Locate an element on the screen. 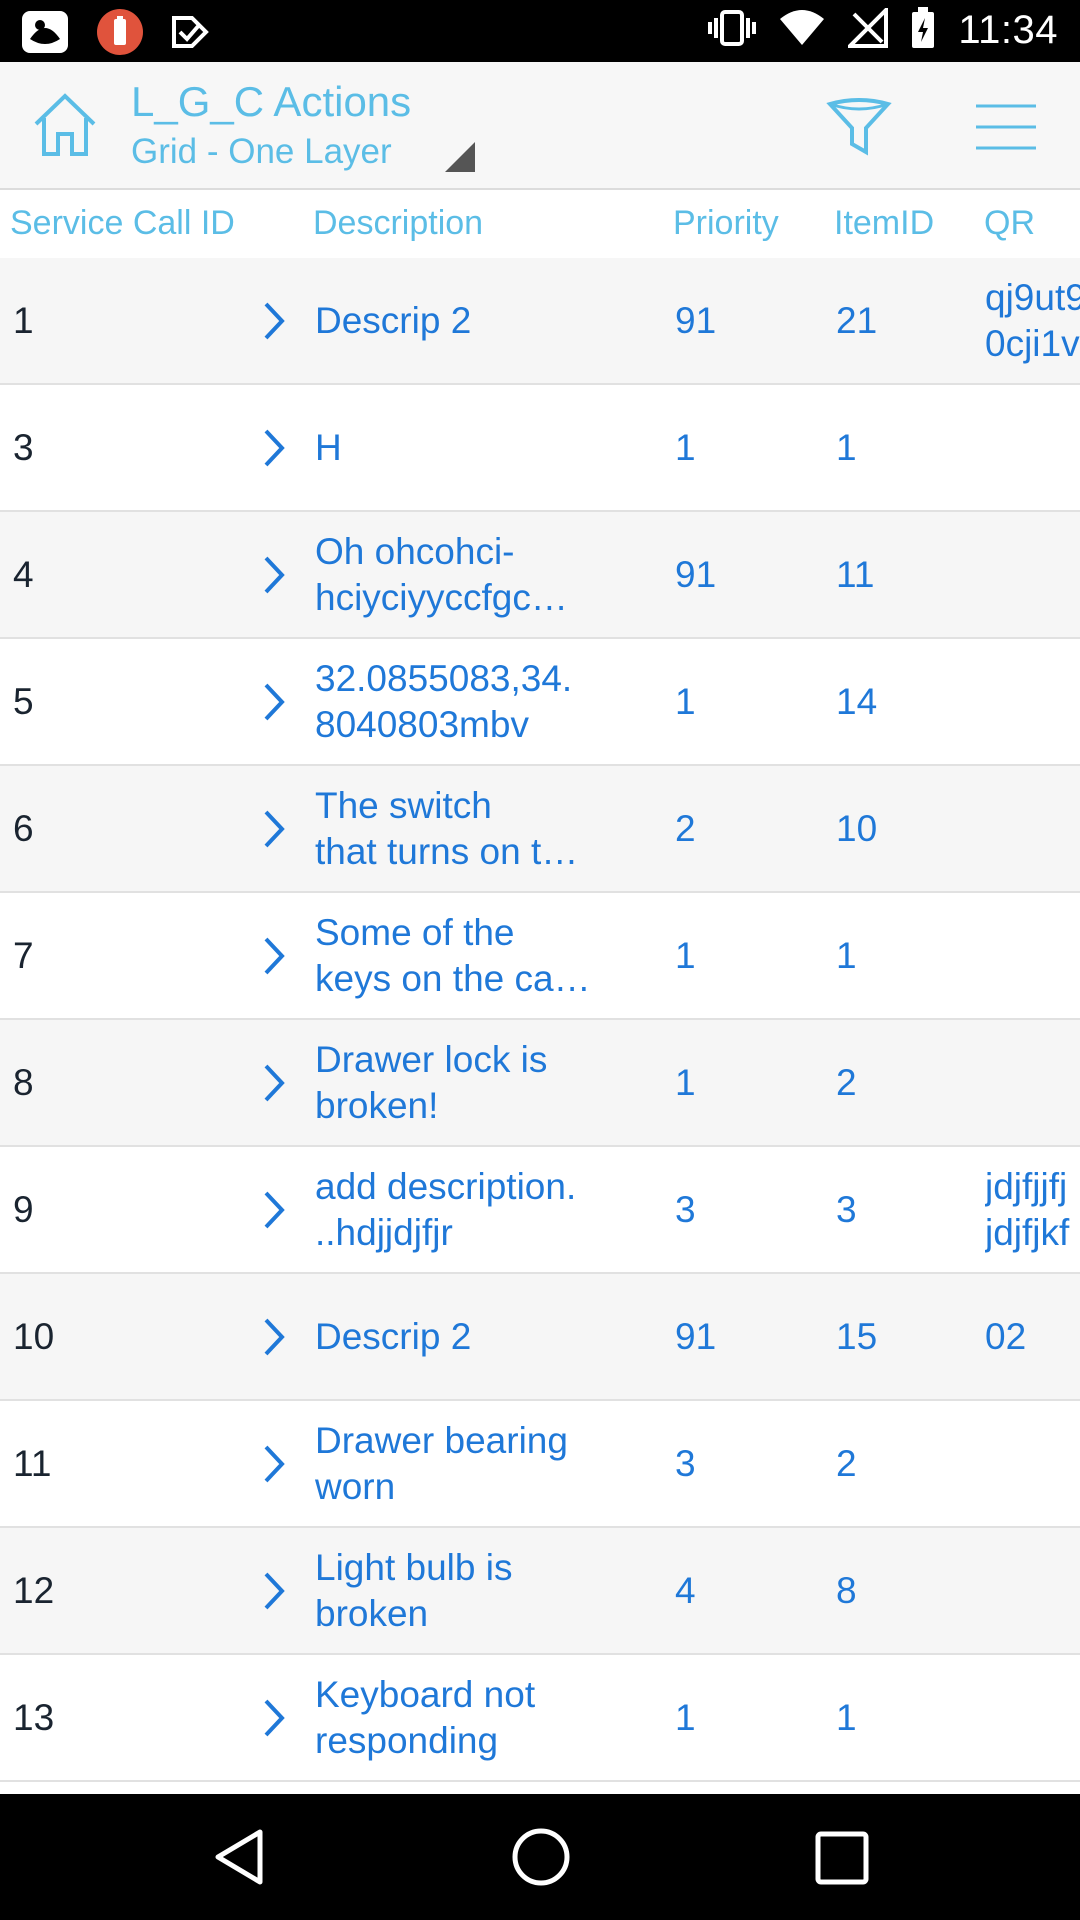 Image resolution: width=1080 pixels, height=1920 pixels. battery-charging-icon is located at coordinates (923, 30).